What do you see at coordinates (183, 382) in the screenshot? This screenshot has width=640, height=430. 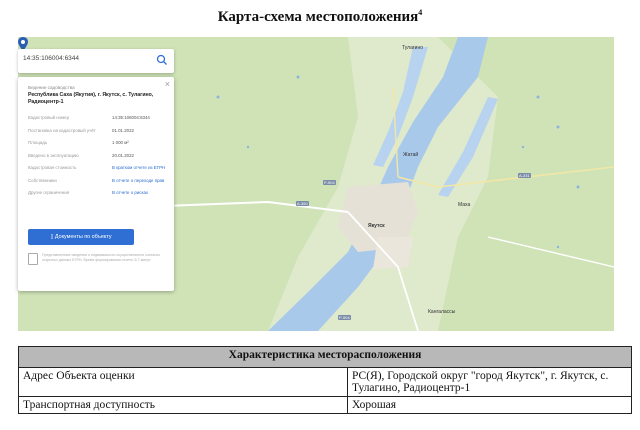 I see `row-label: Адрес Объекта оценки` at bounding box center [183, 382].